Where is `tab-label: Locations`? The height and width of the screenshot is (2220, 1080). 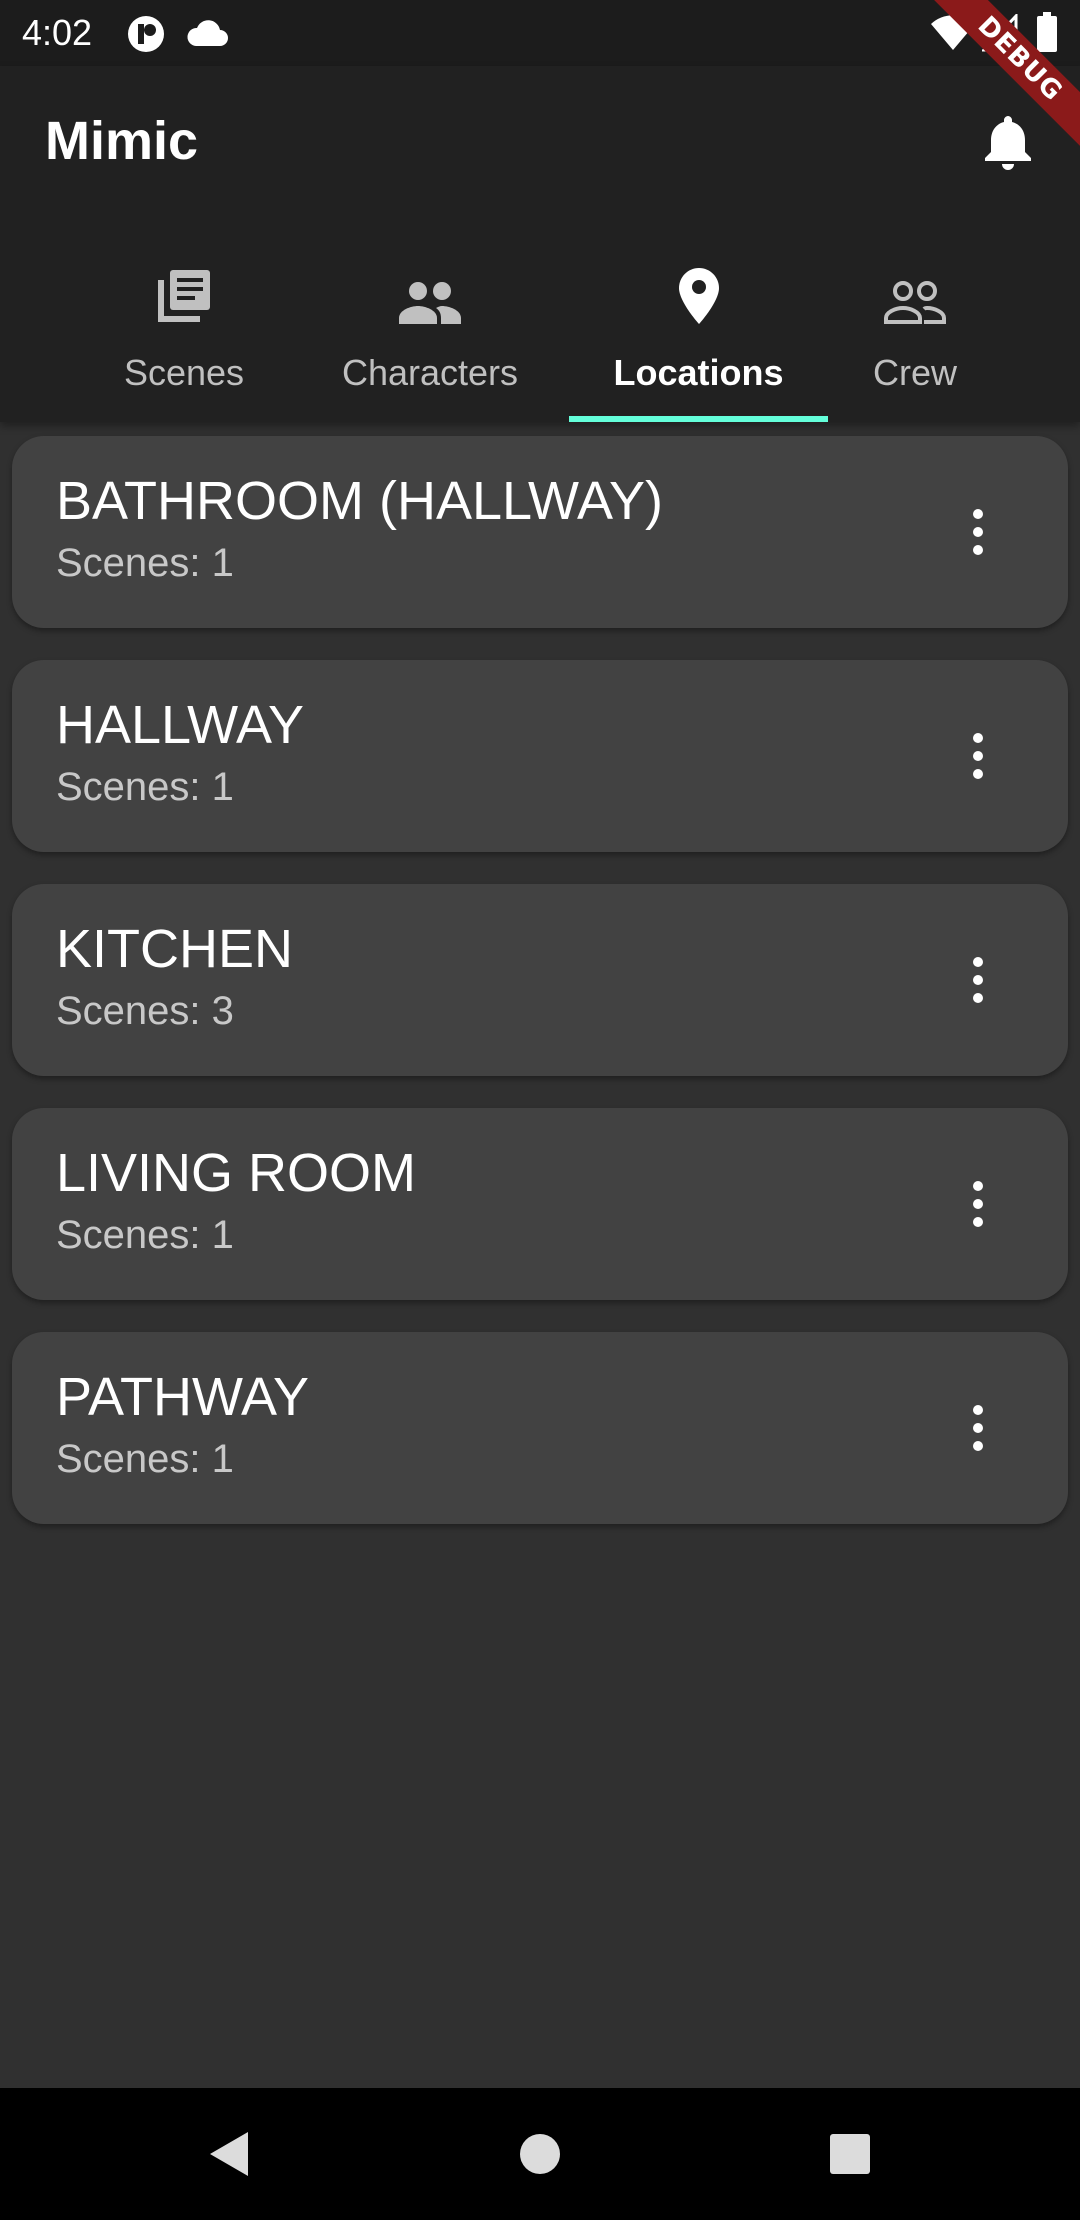 tab-label: Locations is located at coordinates (698, 372).